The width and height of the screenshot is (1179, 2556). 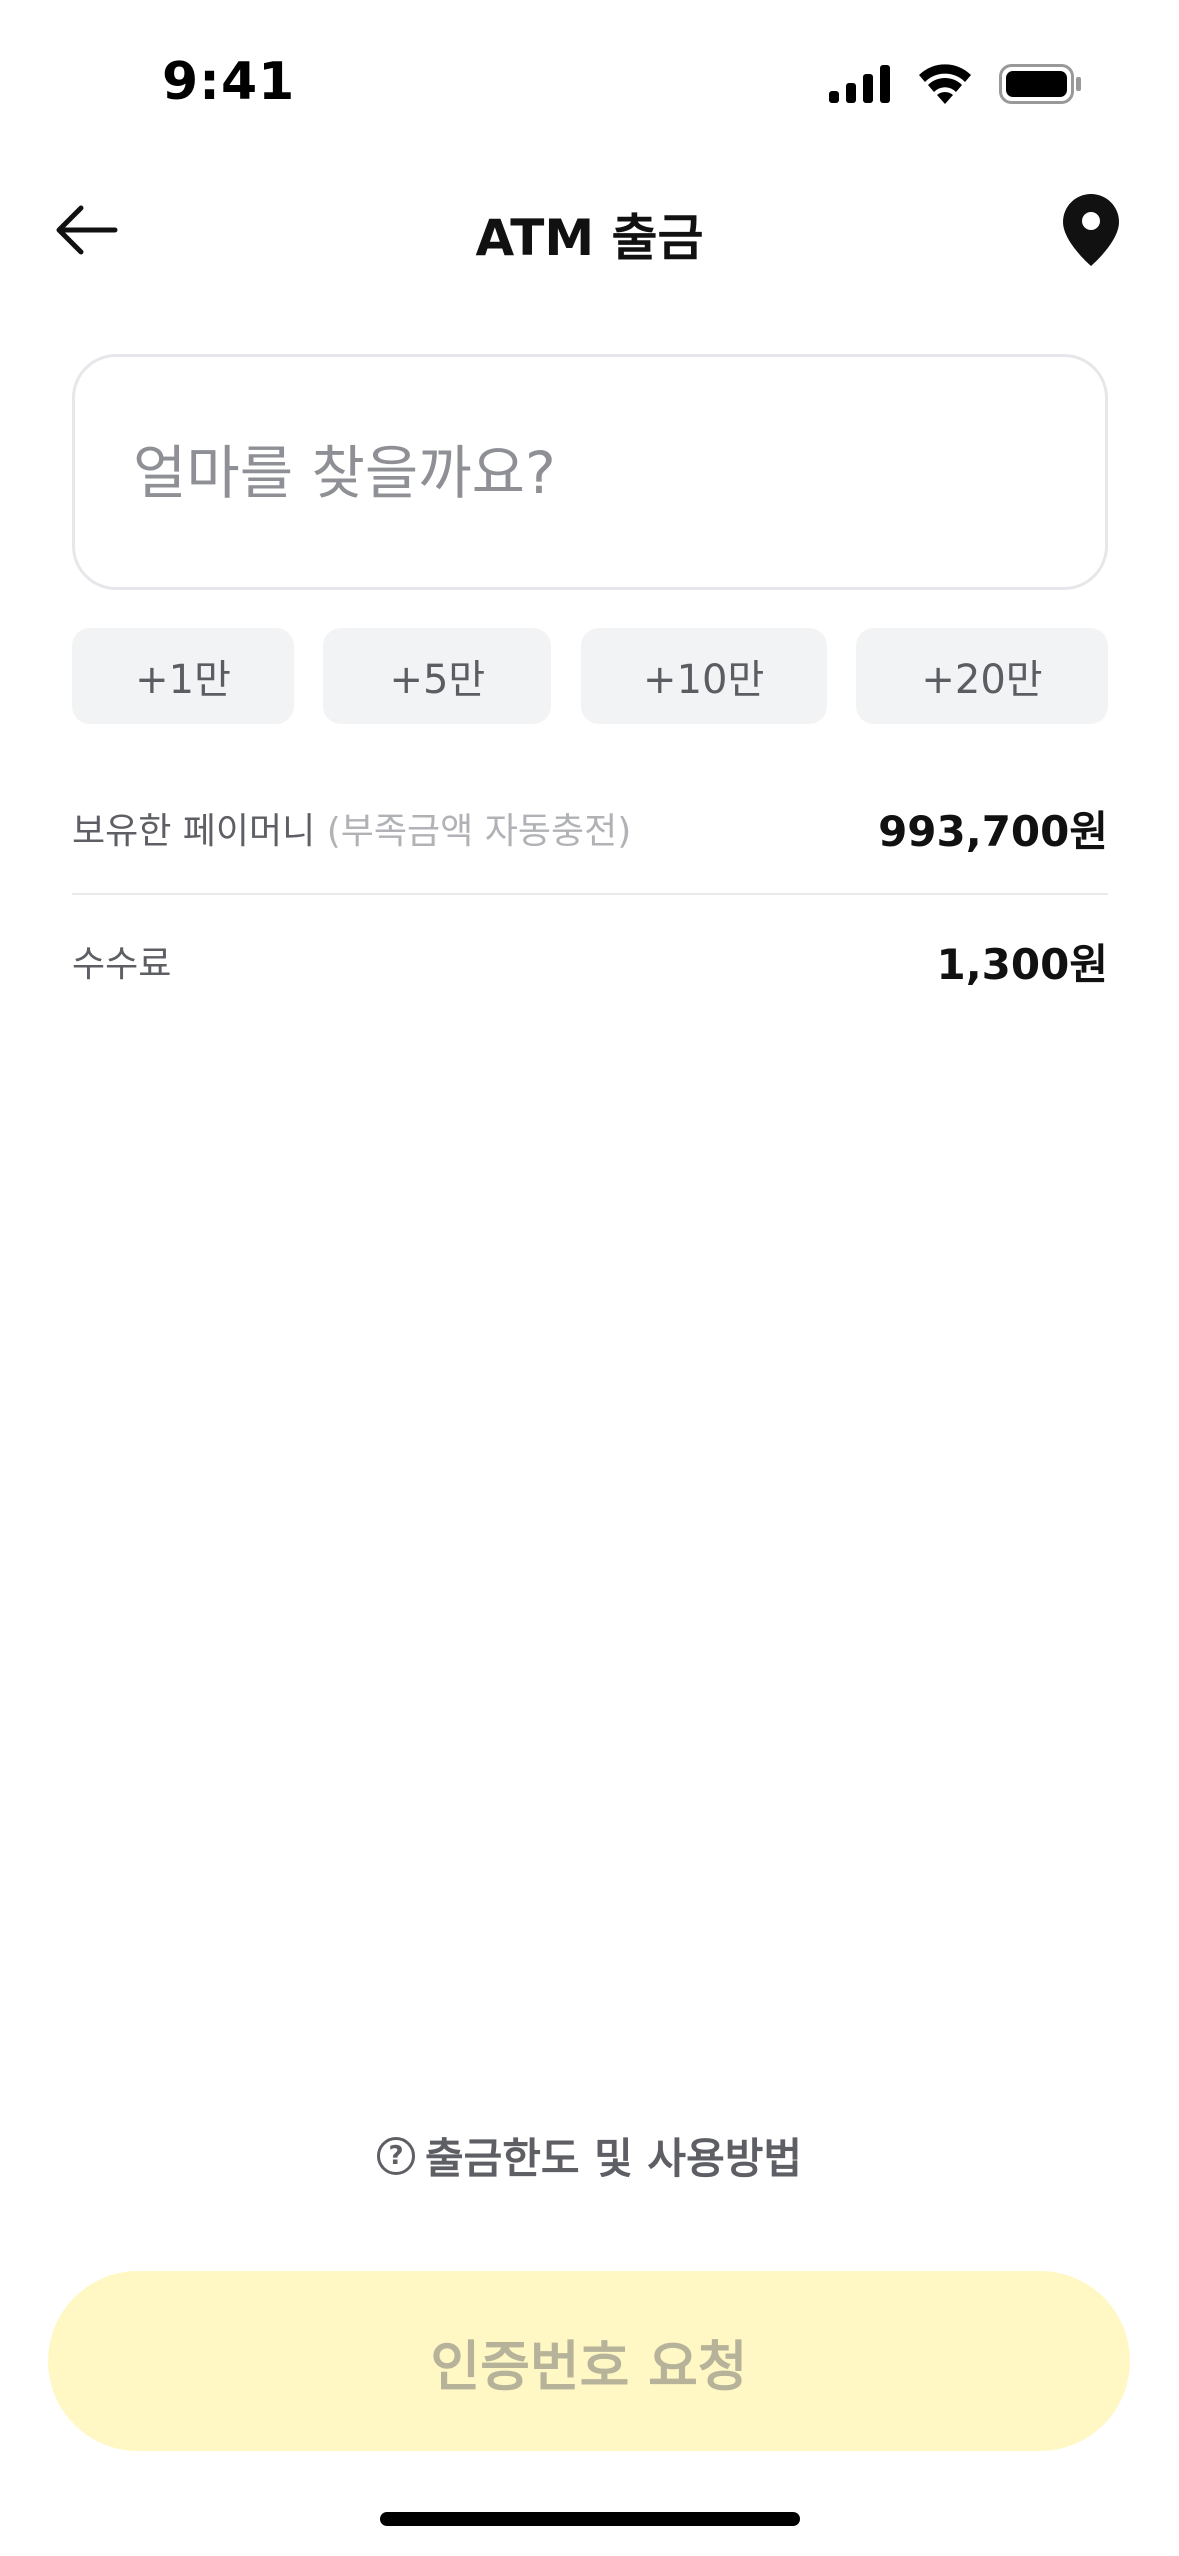 What do you see at coordinates (945, 84) in the screenshot?
I see `wifi-icon` at bounding box center [945, 84].